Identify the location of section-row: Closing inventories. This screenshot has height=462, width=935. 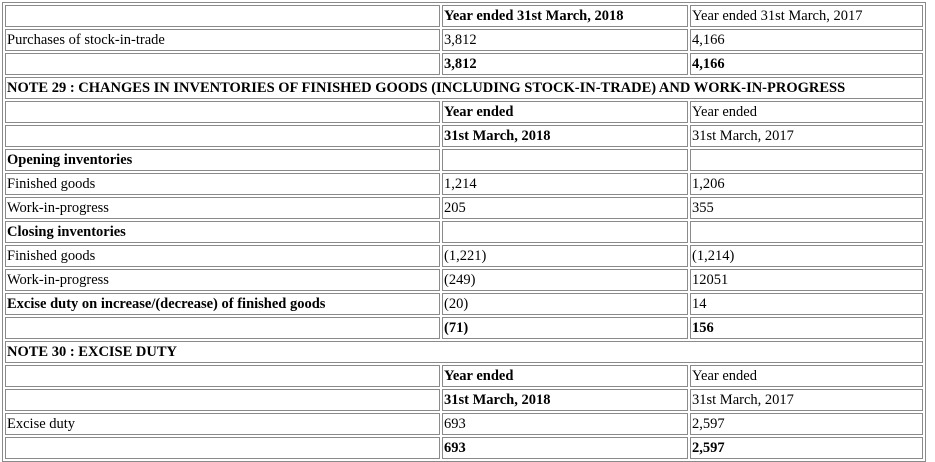
(464, 232).